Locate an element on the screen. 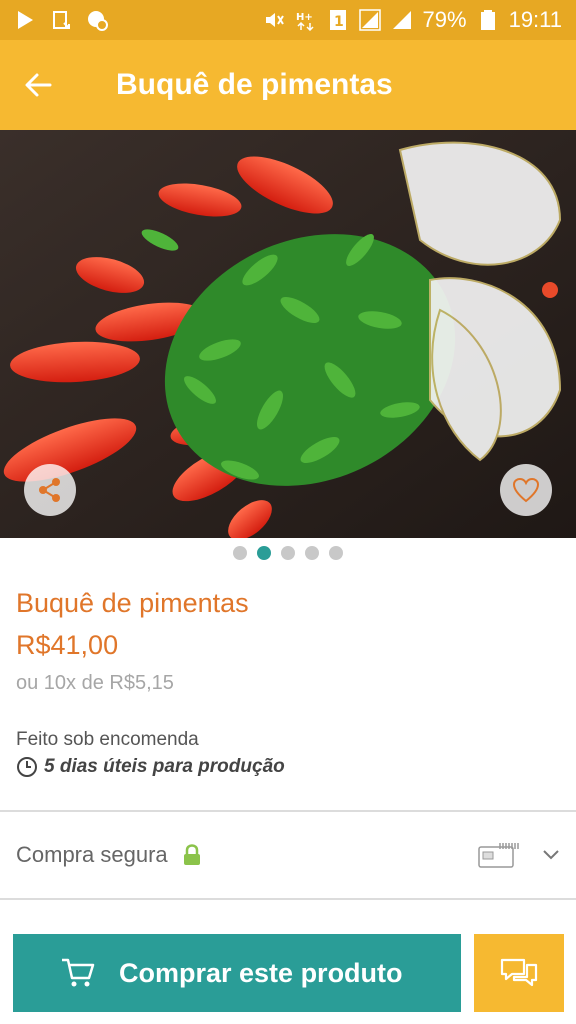  hplus-icon: H+ is located at coordinates (305, 21).